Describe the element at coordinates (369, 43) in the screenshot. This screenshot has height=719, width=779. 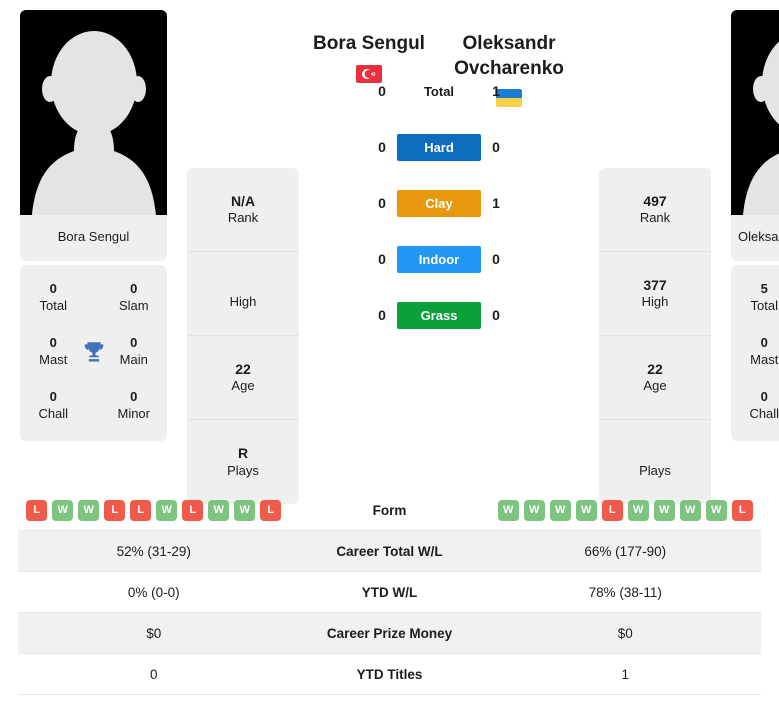
I see `left-player-name: Bora Sengul` at that location.